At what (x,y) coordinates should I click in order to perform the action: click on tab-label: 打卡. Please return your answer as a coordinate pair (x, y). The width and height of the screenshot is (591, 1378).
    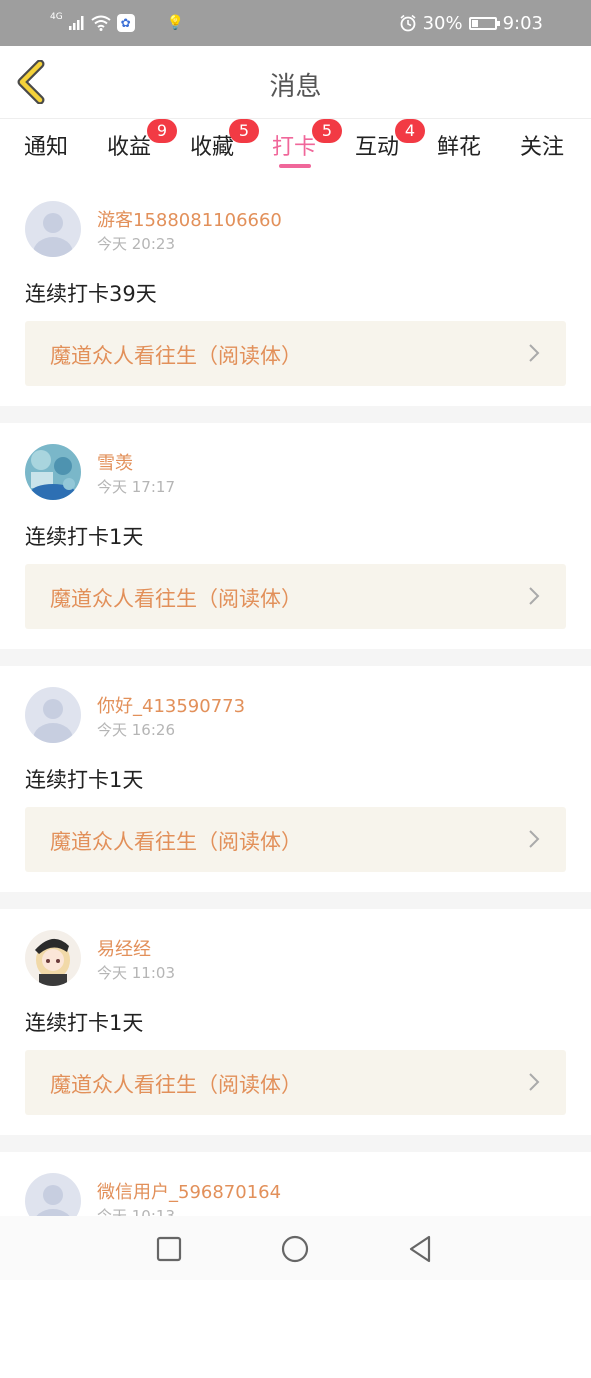
    Looking at the image, I should click on (294, 147).